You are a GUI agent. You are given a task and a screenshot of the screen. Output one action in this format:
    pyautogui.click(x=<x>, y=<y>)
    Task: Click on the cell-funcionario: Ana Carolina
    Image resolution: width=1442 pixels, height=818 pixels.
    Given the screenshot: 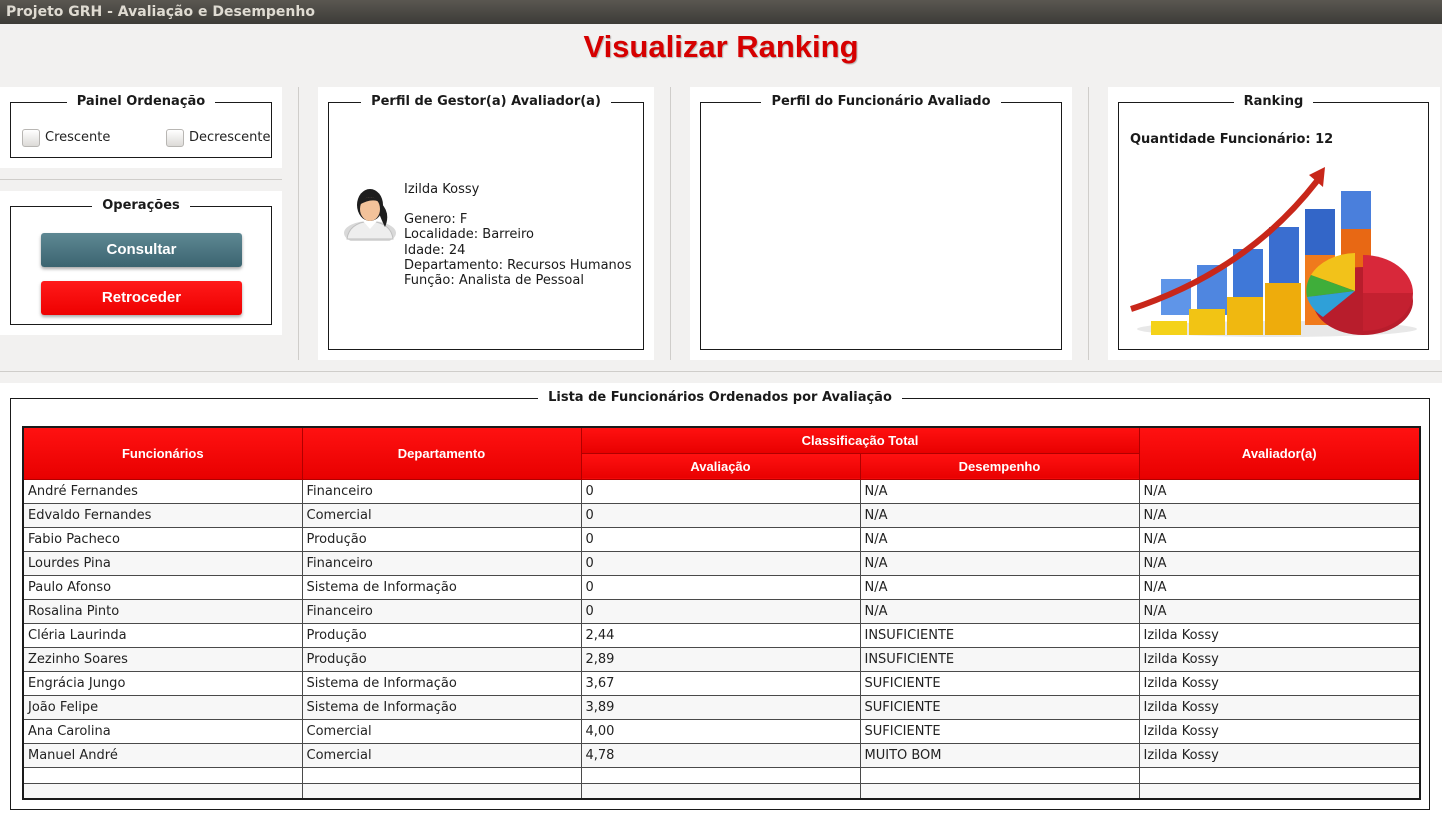 What is the action you would take?
    pyautogui.click(x=162, y=731)
    